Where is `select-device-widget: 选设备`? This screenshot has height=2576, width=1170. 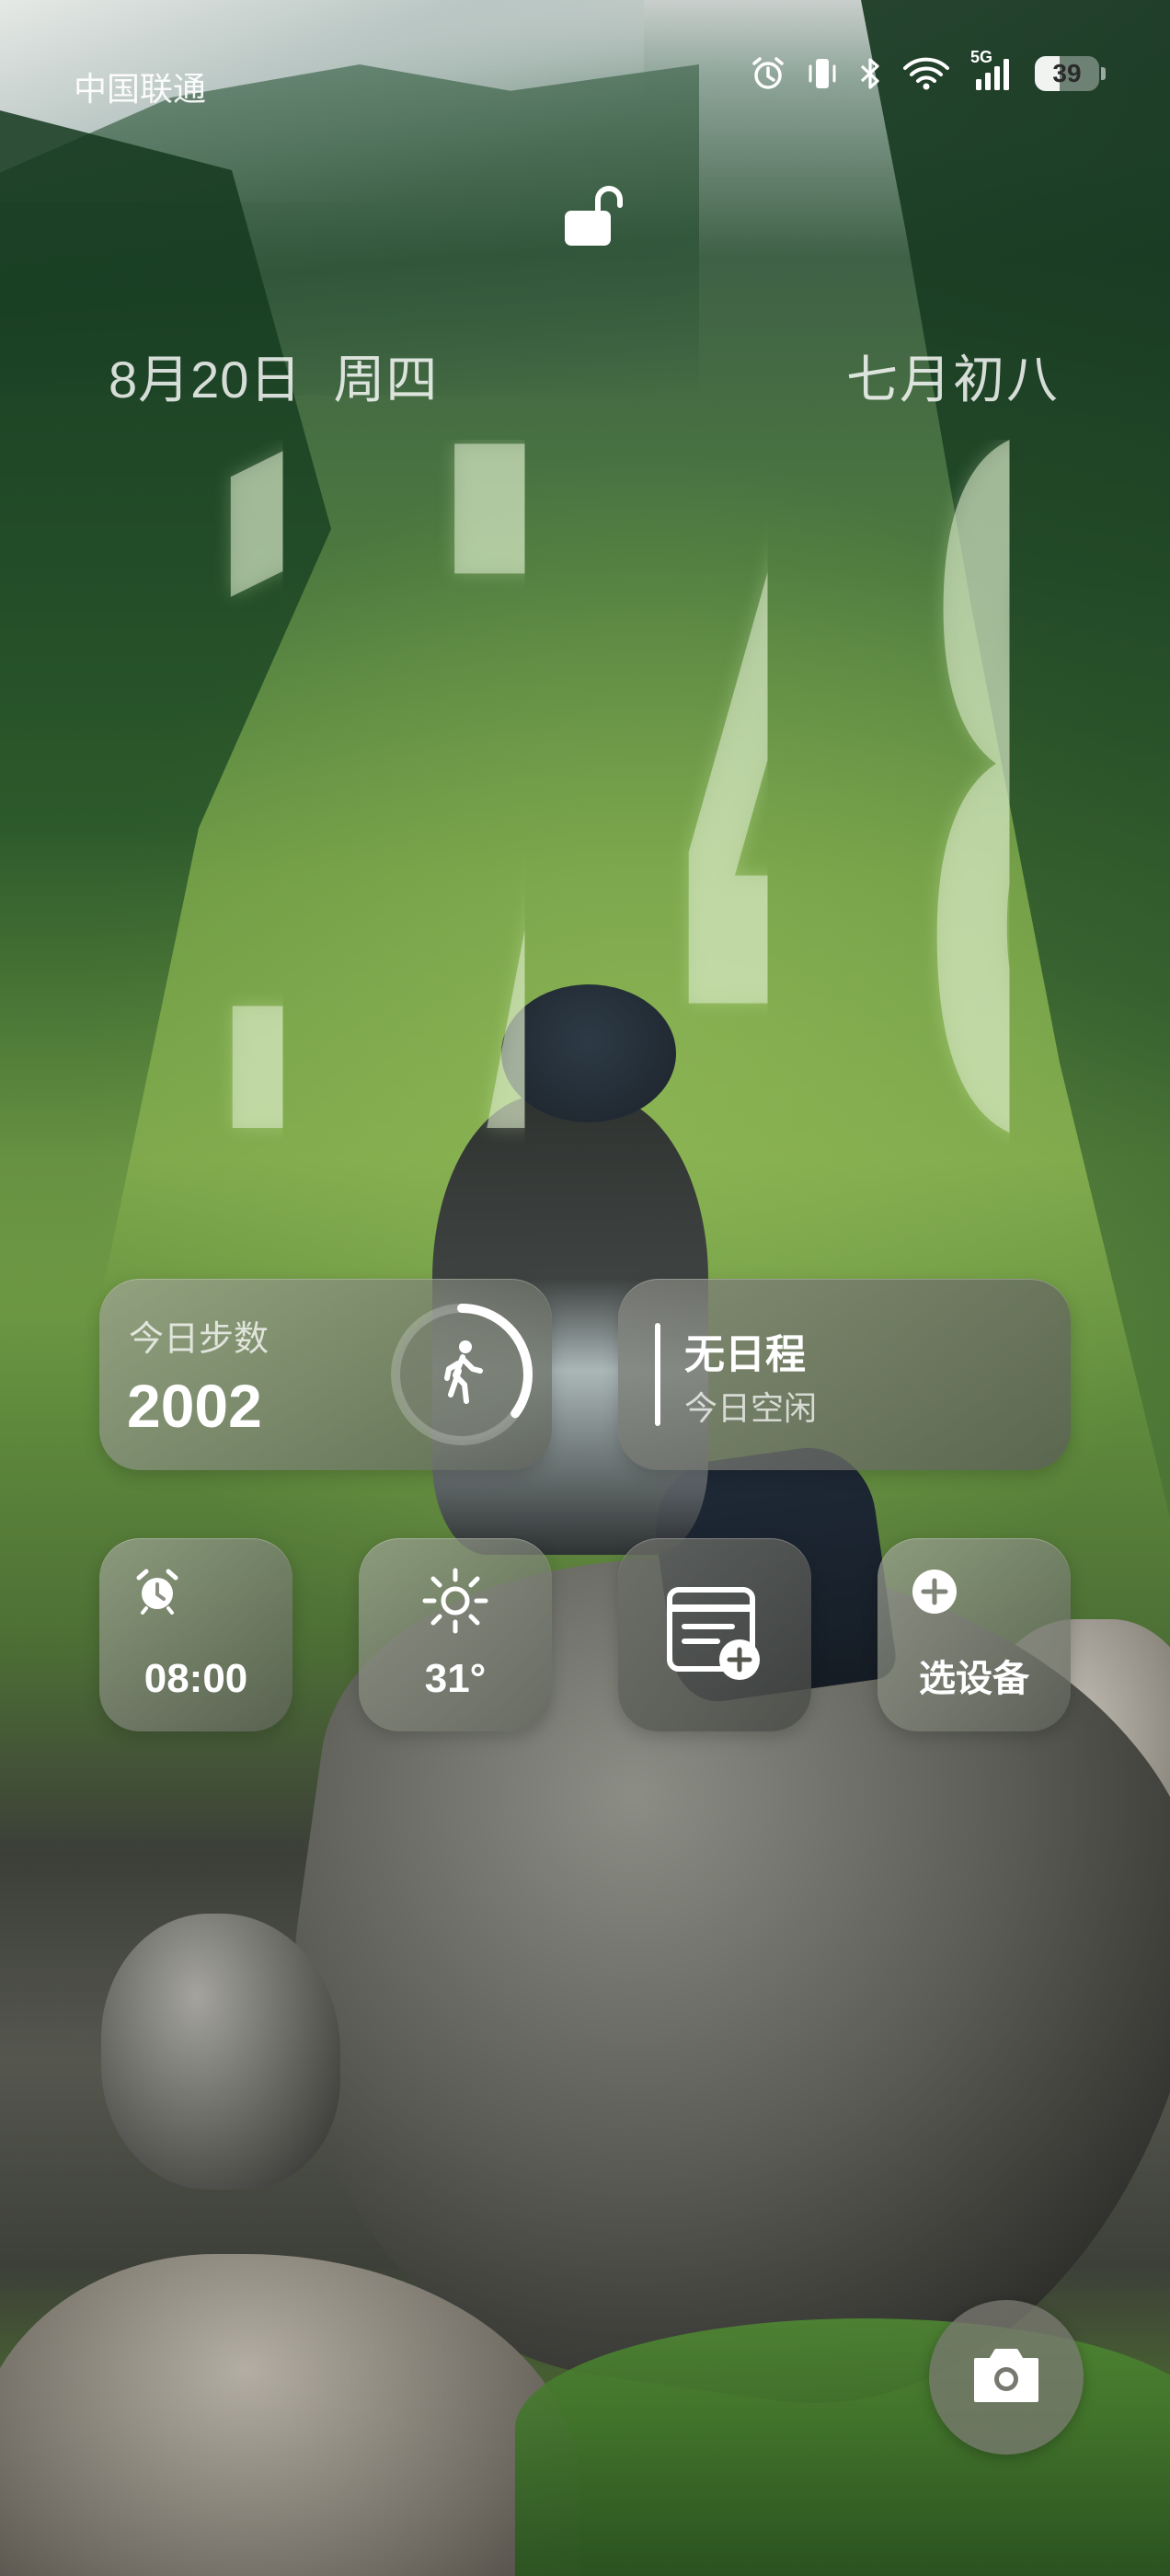 select-device-widget: 选设备 is located at coordinates (974, 1634).